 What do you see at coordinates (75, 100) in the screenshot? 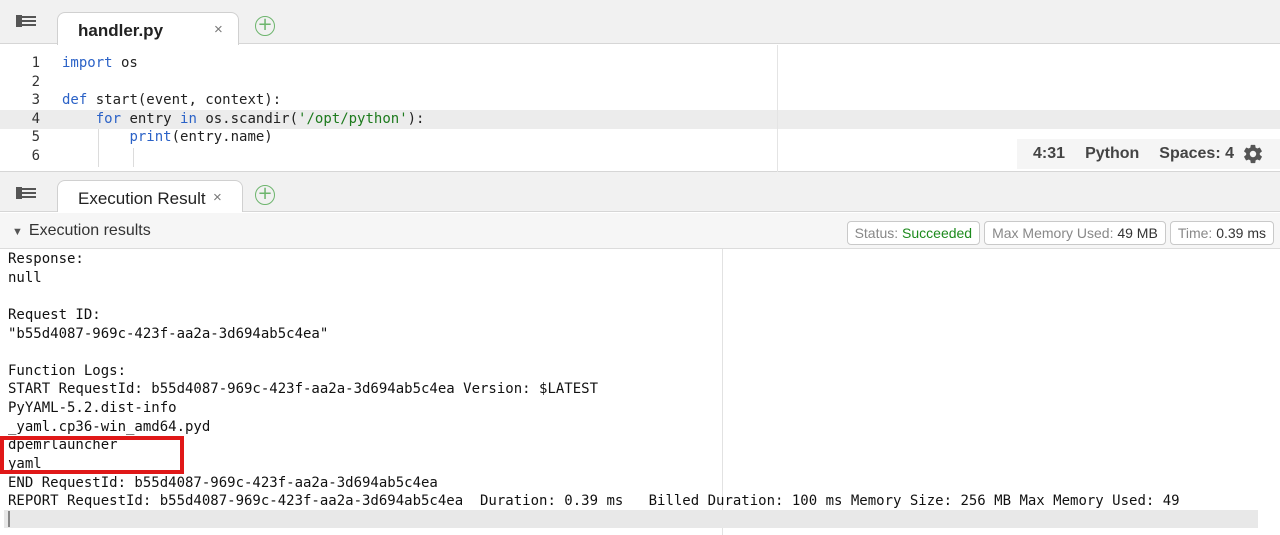
I see `code-token: def` at bounding box center [75, 100].